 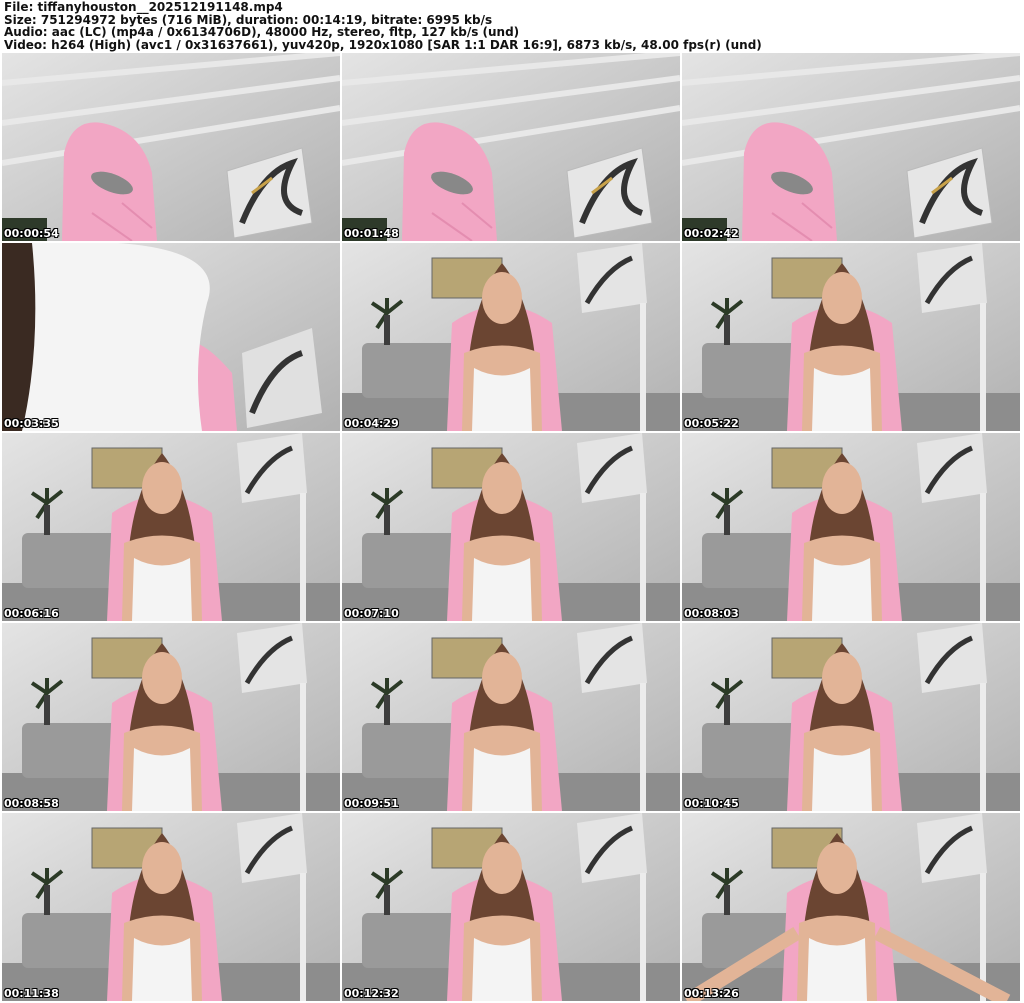 I want to click on video-thumbnail: 00:07:10, so click(x=511, y=527).